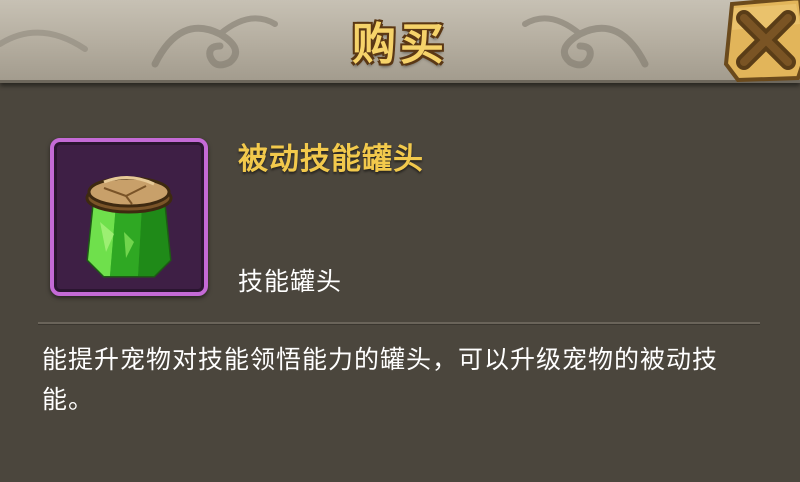 The width and height of the screenshot is (800, 482). What do you see at coordinates (380, 379) in the screenshot?
I see `item-description: 能提升宠物对技能领悟能力的罐头，可以升级宠物的被动技能。` at bounding box center [380, 379].